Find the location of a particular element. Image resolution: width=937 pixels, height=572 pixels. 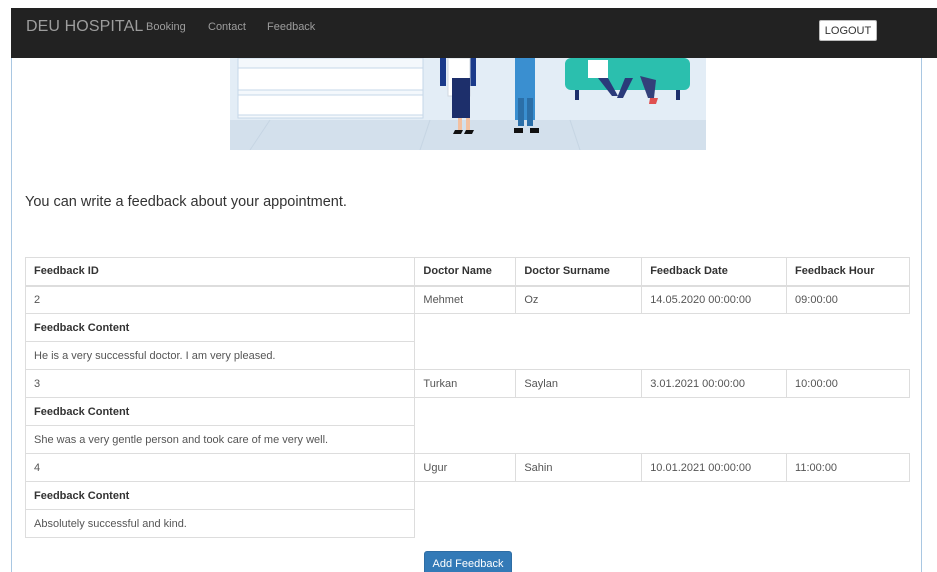

waiting-room-illustration is located at coordinates (468, 104).